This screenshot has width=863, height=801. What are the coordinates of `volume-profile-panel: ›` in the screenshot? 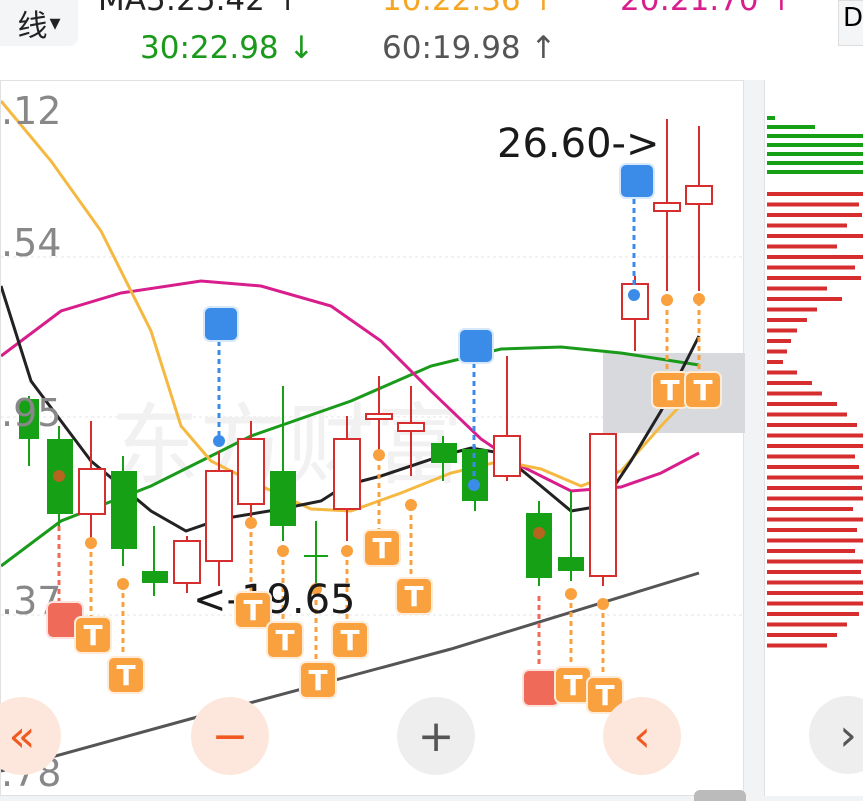 It's located at (813, 438).